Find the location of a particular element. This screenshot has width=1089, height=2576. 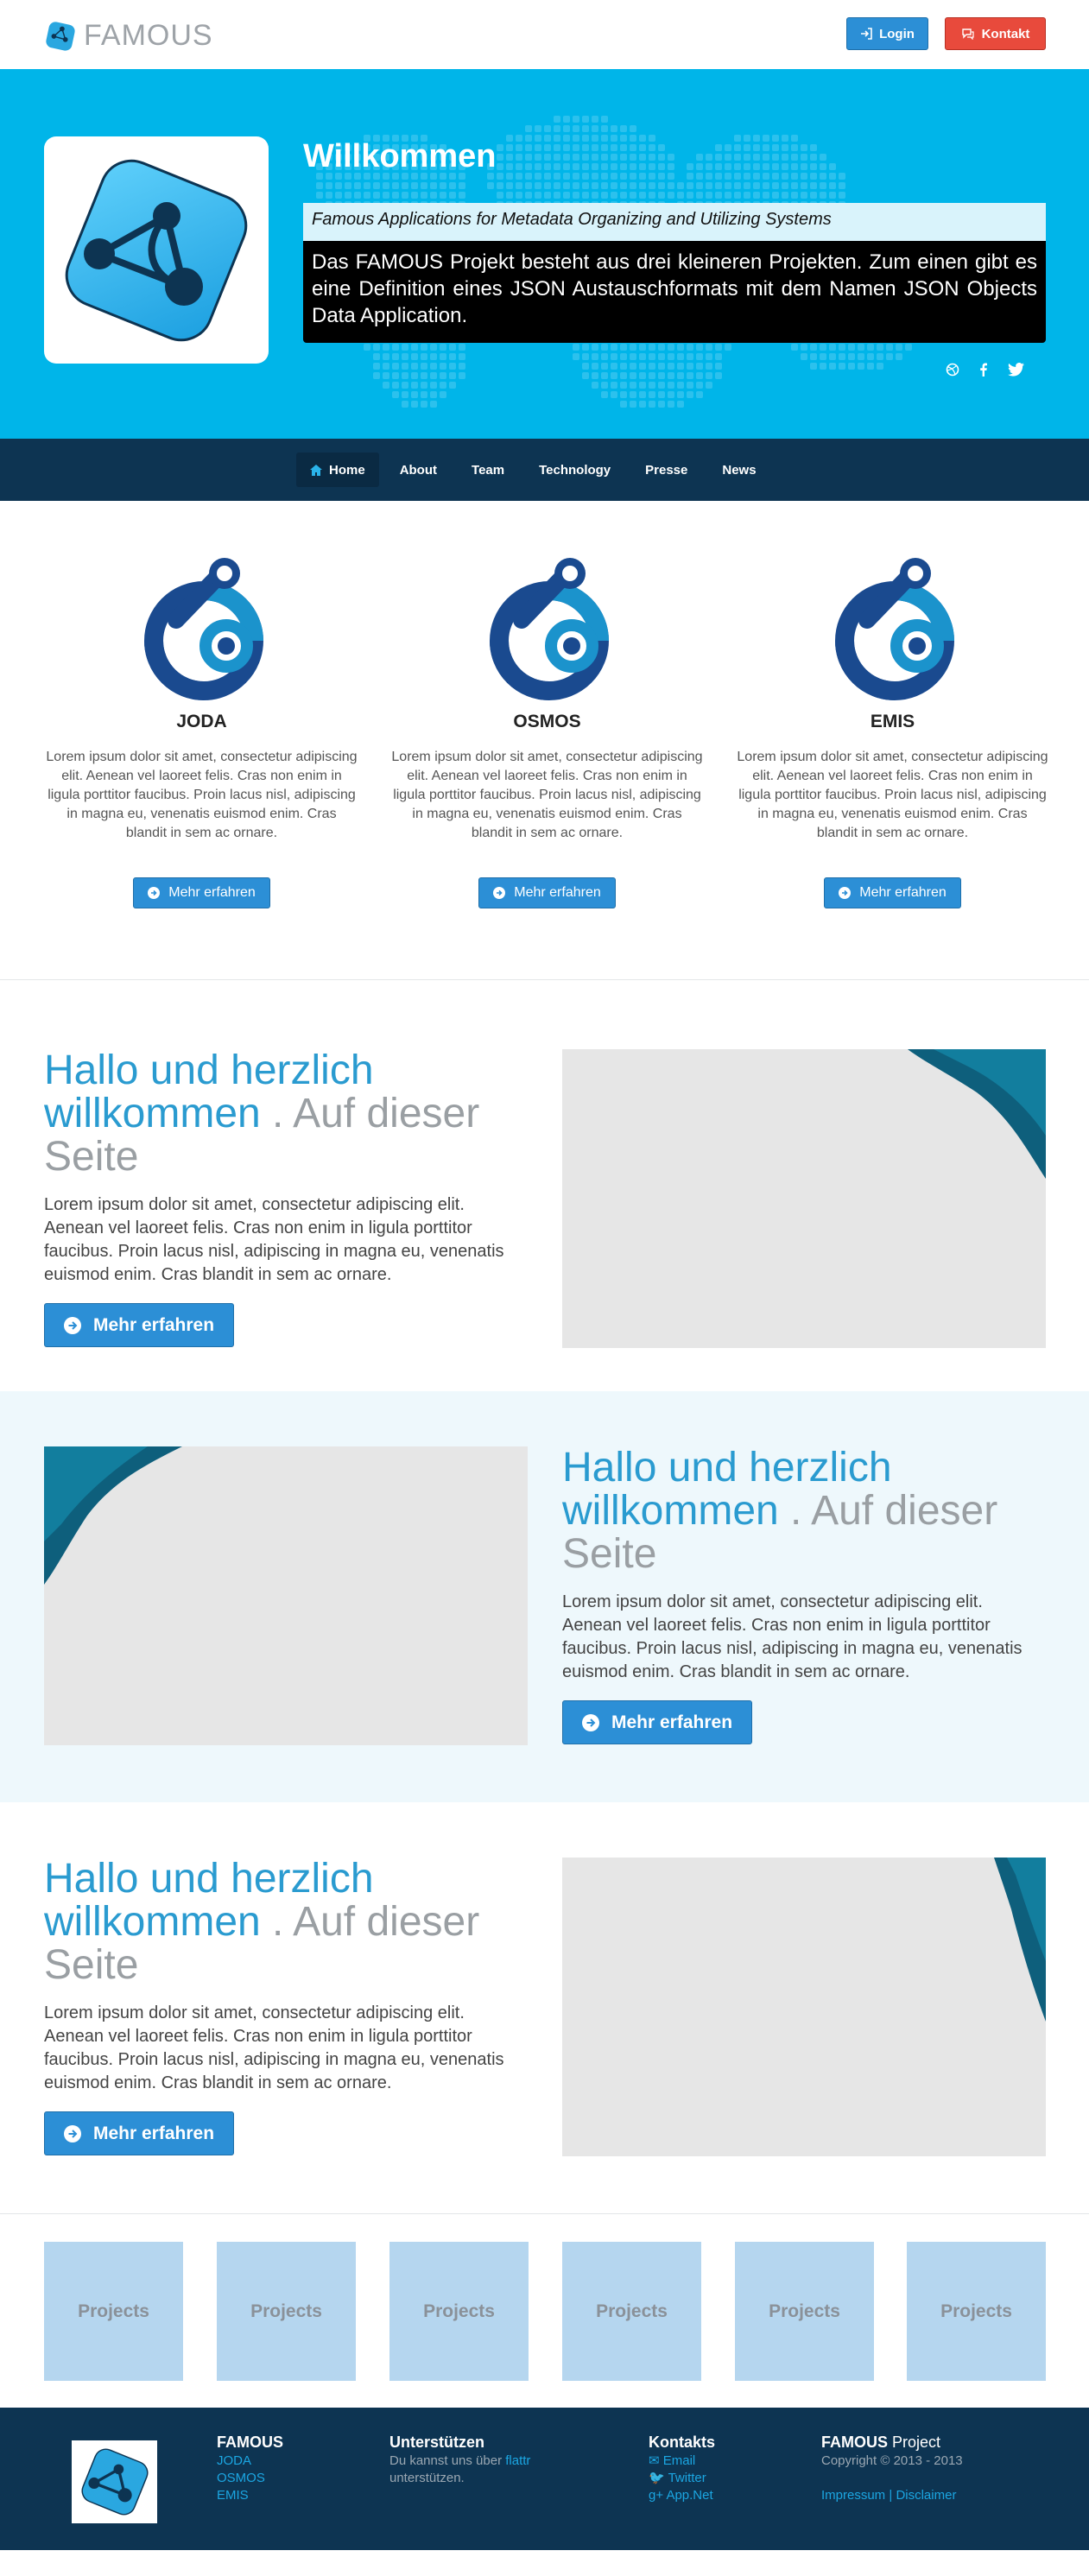

nav-item-home: Home is located at coordinates (337, 470).